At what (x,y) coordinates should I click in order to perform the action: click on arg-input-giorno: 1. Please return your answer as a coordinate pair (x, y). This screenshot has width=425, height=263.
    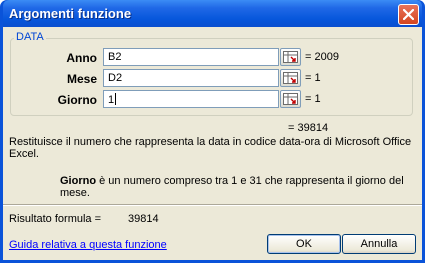
    Looking at the image, I should click on (191, 99).